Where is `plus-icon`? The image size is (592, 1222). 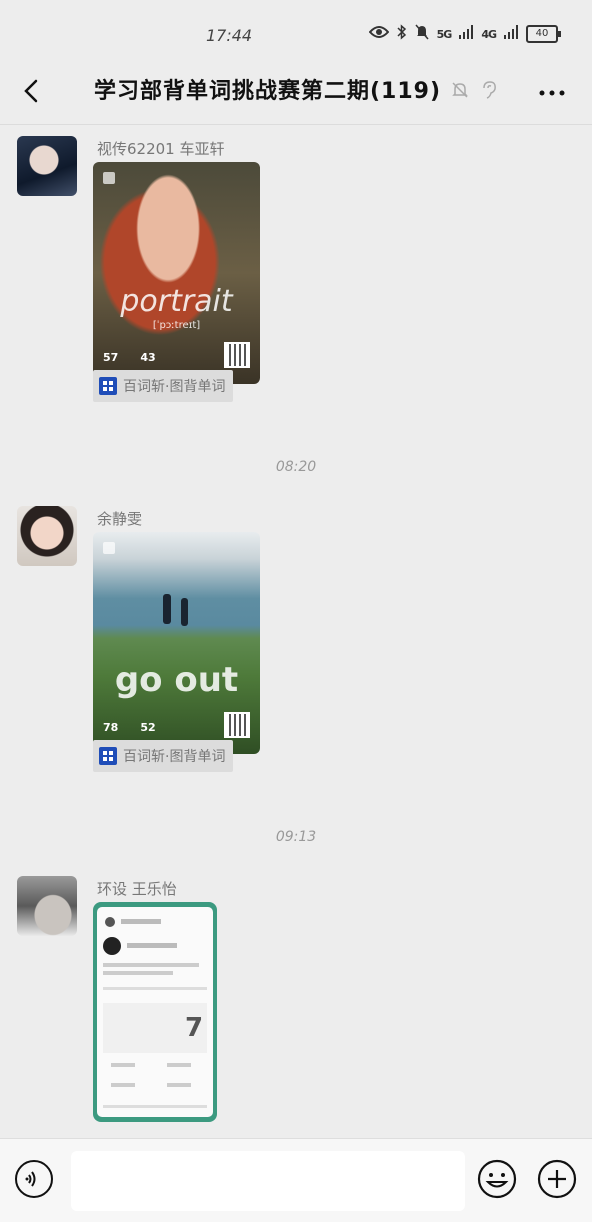 plus-icon is located at coordinates (557, 1179).